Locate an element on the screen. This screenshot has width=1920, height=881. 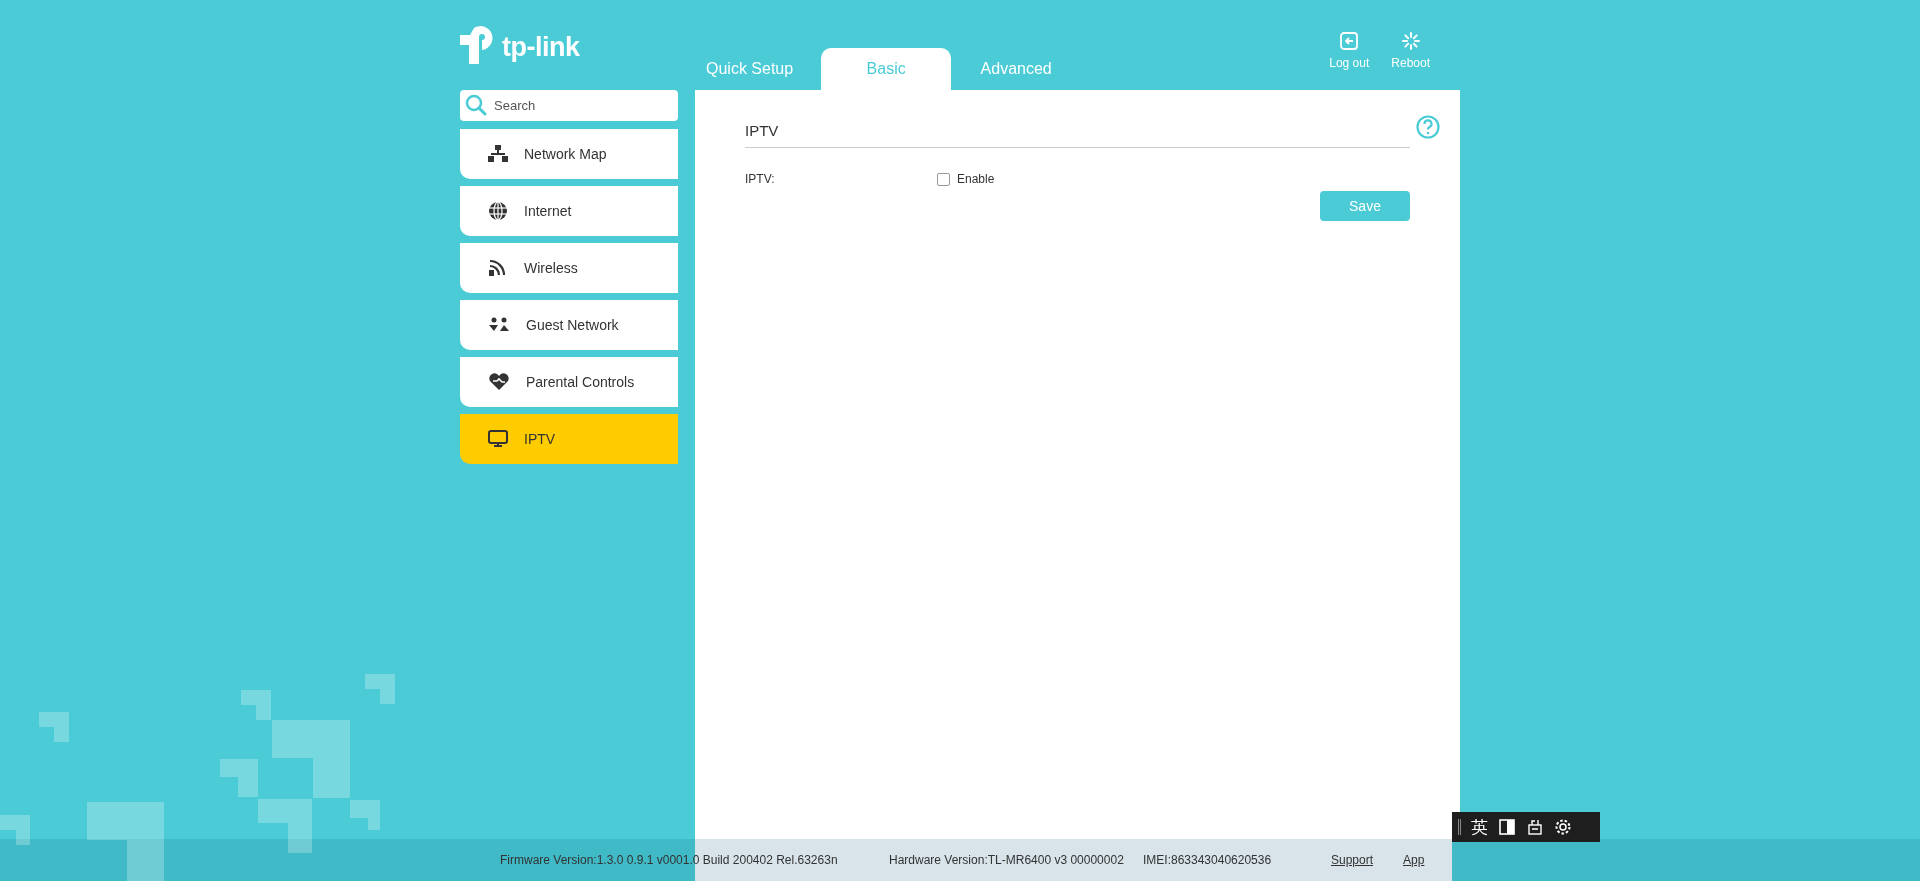
tool-icon is located at coordinates (1535, 827).